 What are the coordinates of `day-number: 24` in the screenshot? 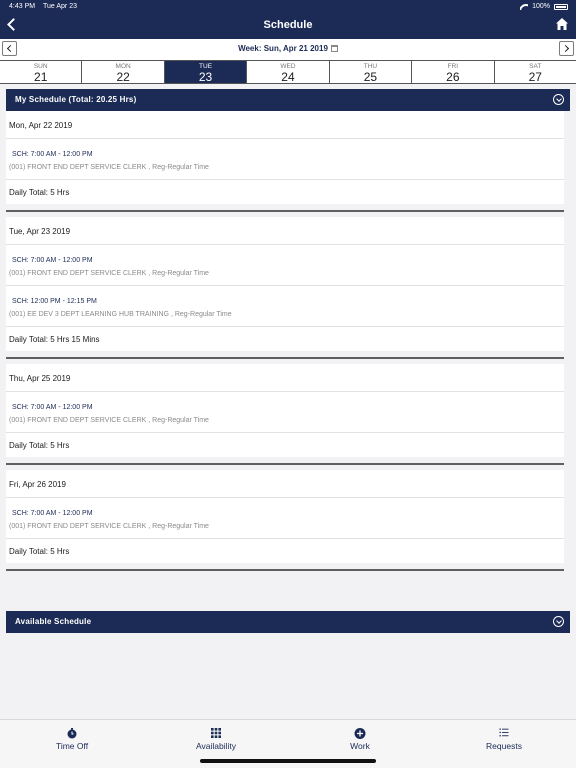 It's located at (288, 77).